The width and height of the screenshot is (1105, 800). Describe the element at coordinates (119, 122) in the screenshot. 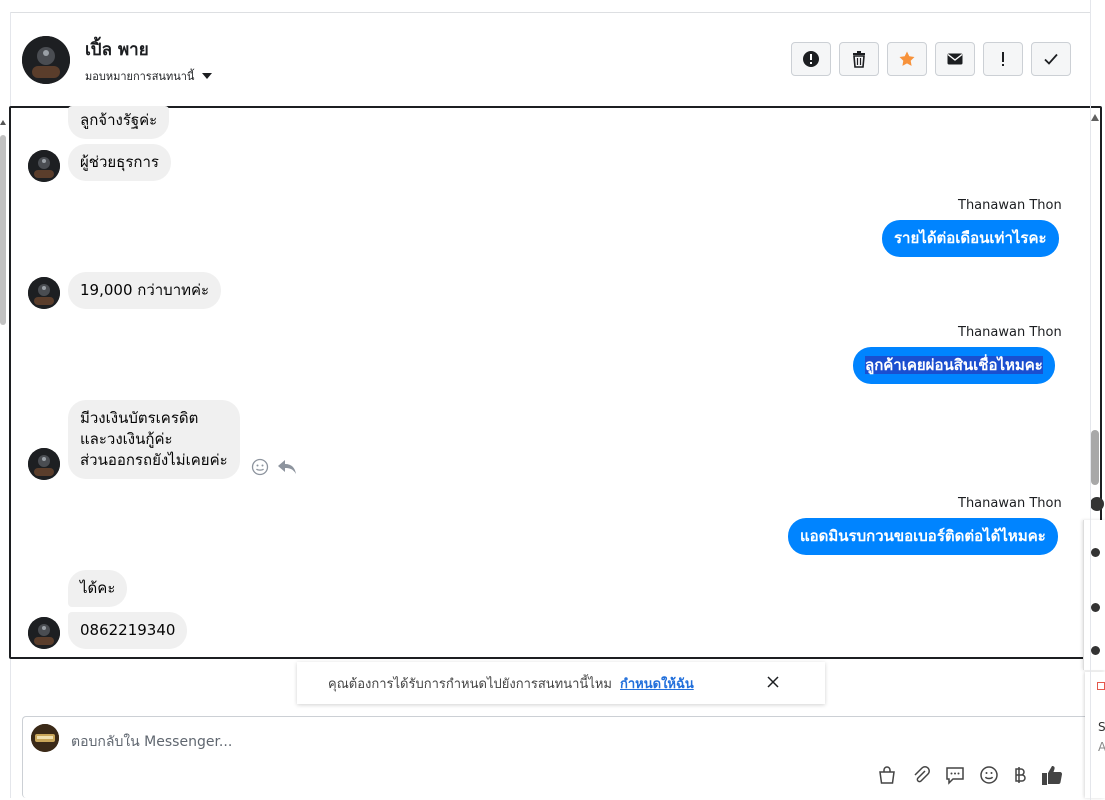

I see `incoming-message: ลูกจ้างรัฐค่ะ` at that location.